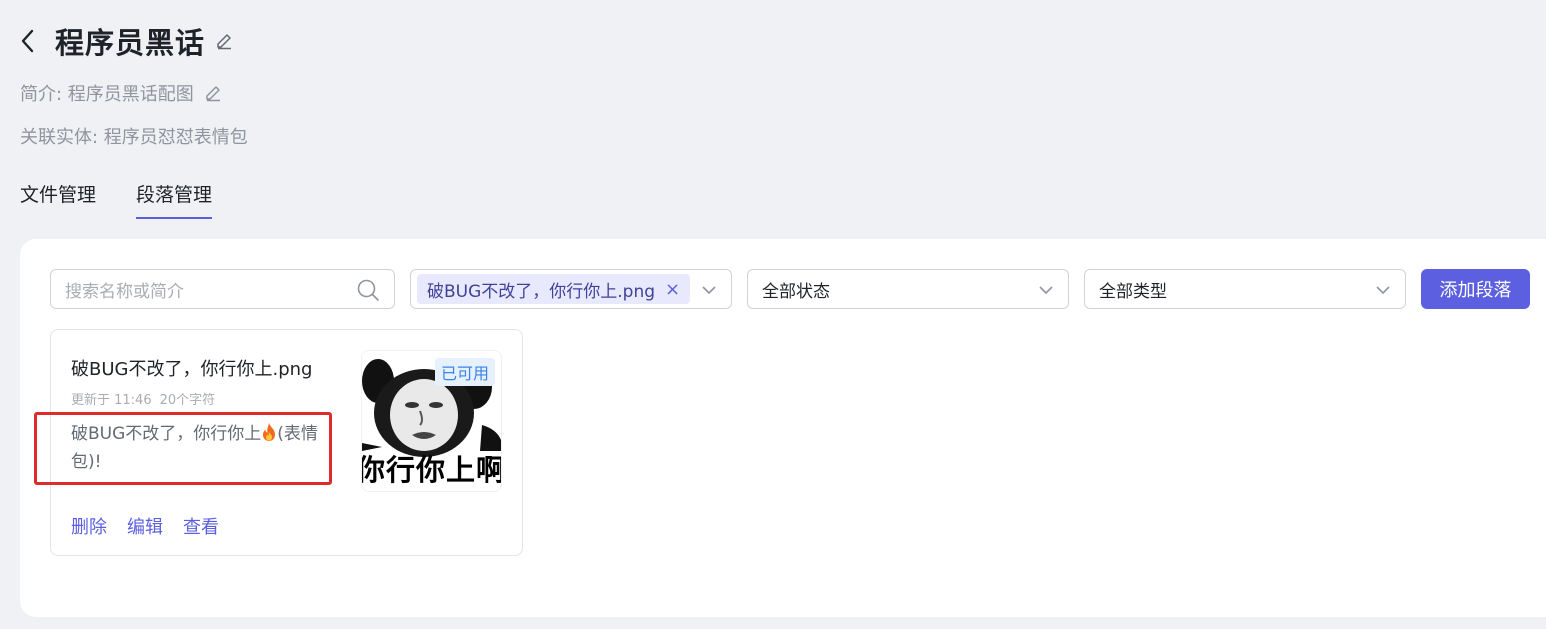  Describe the element at coordinates (183, 448) in the screenshot. I see `highlight-annotation-box` at that location.